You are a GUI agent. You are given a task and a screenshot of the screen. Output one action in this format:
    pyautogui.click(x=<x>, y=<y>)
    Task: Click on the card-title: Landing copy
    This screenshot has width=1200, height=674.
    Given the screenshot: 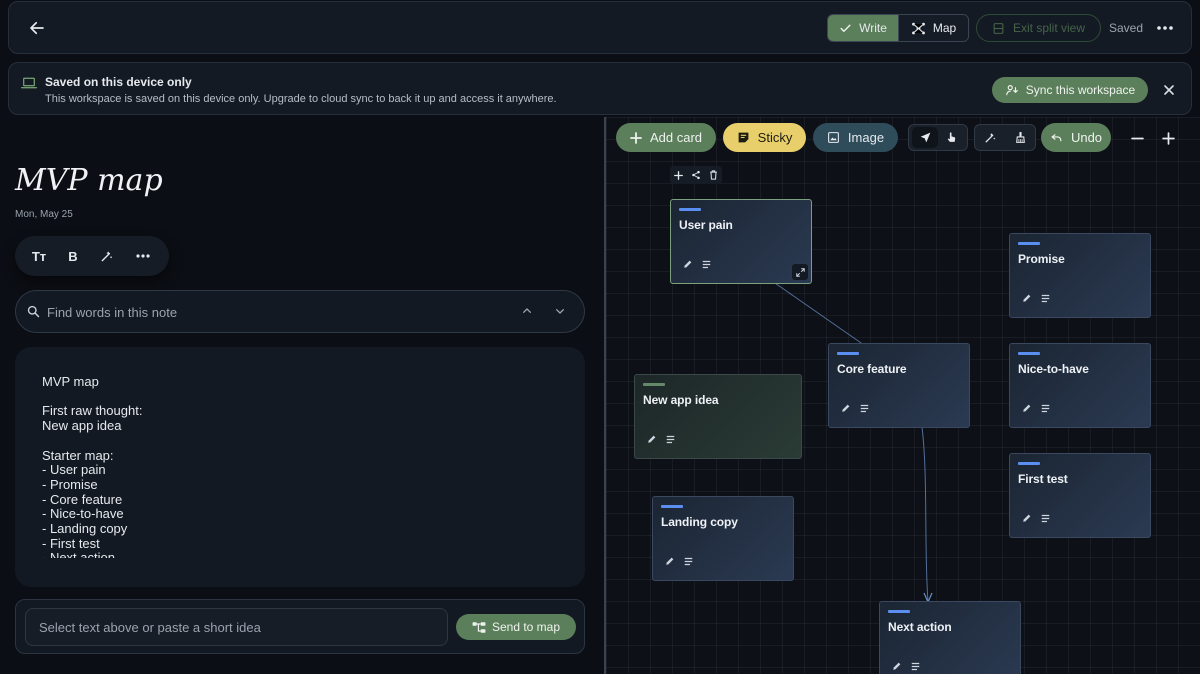 What is the action you would take?
    pyautogui.click(x=699, y=522)
    